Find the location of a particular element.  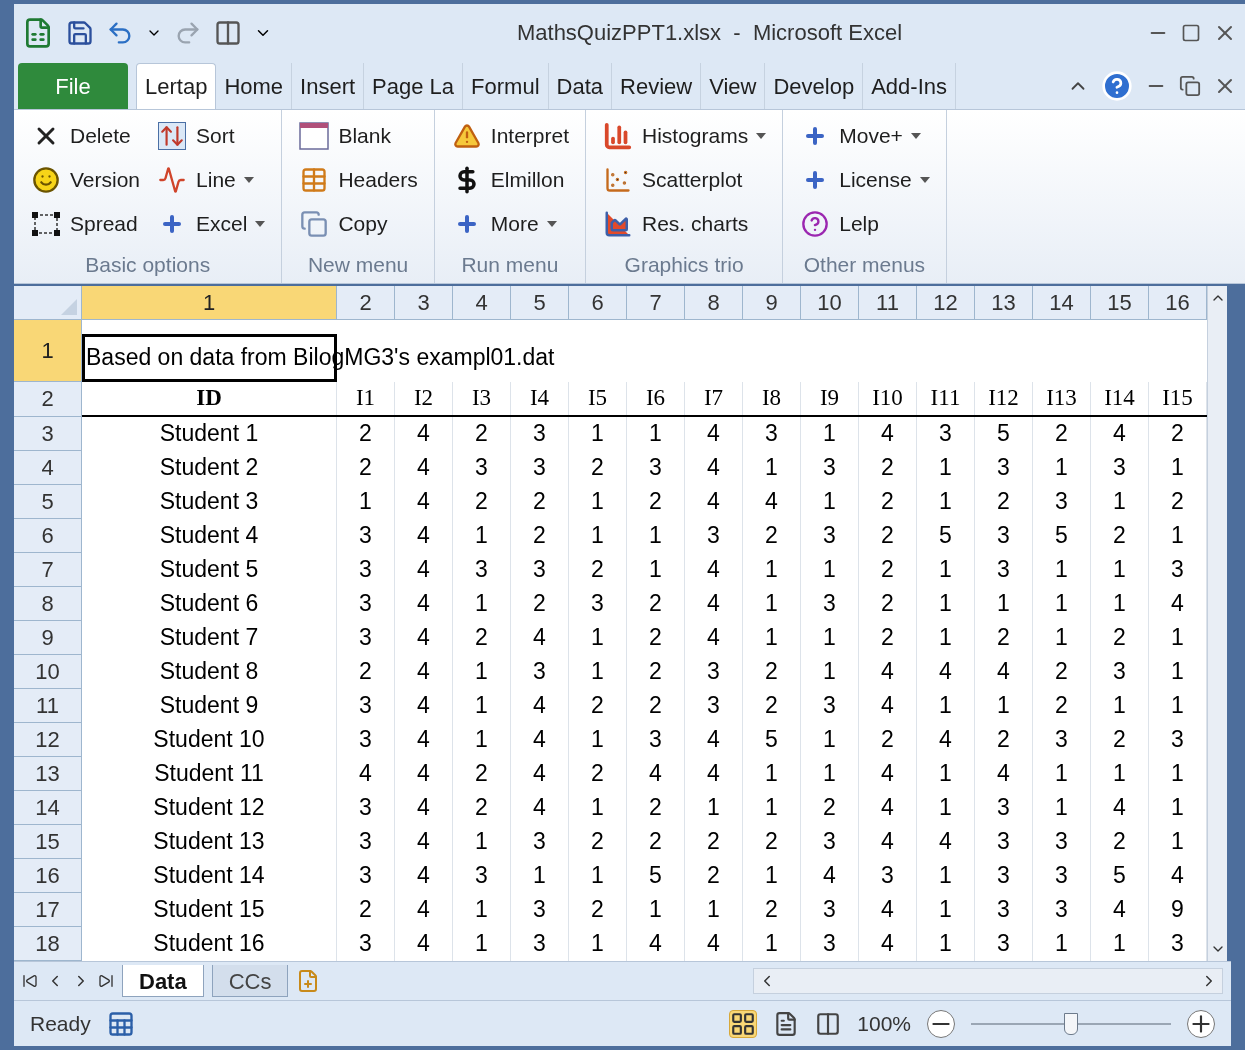

last-sheet-icon is located at coordinates (106, 981).